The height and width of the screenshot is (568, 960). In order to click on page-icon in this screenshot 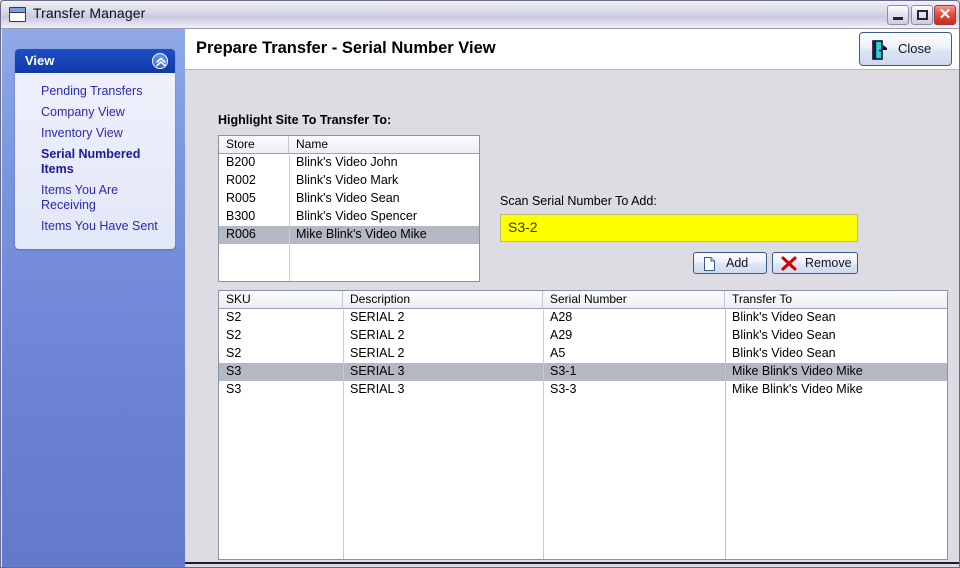, I will do `click(710, 264)`.